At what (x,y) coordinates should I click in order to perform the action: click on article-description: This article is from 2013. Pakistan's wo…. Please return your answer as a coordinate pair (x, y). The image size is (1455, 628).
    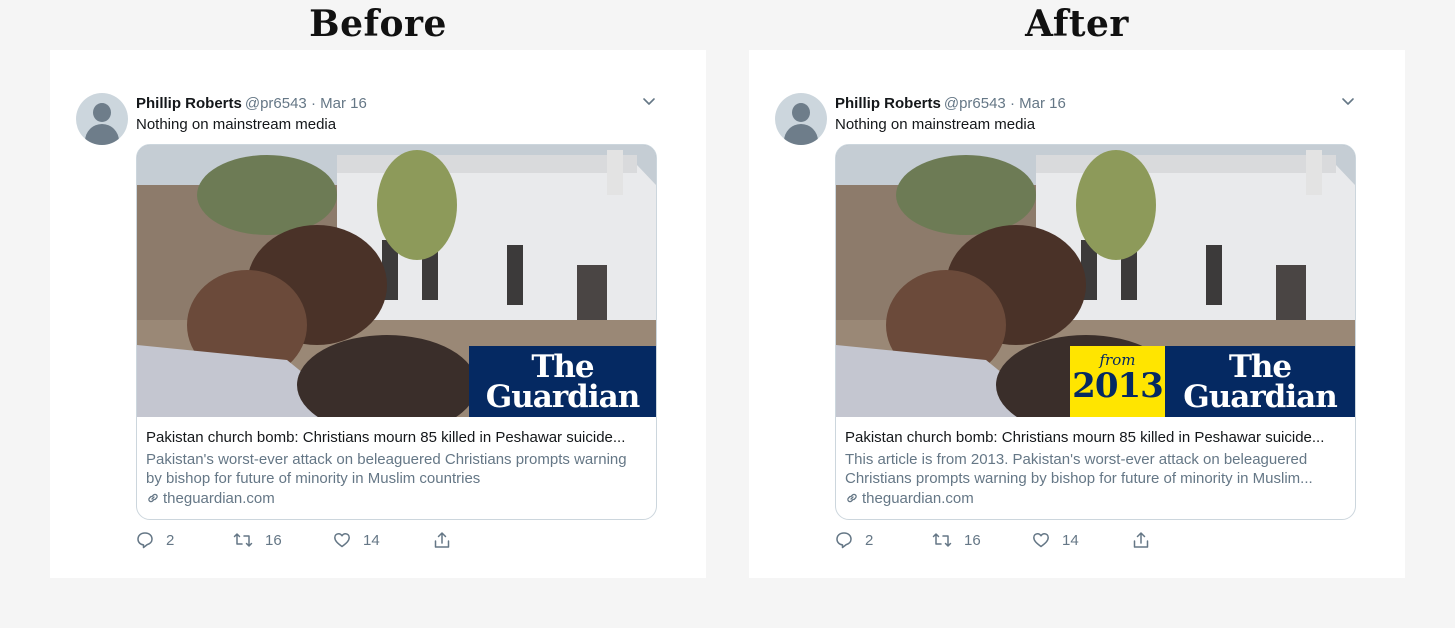
    Looking at the image, I should click on (1079, 469).